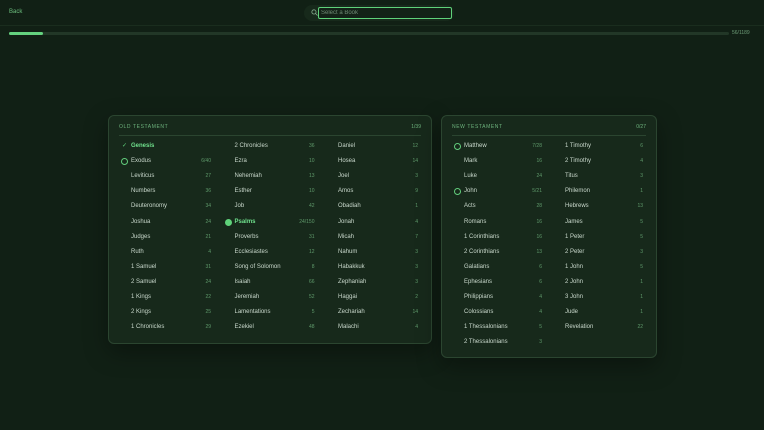 The height and width of the screenshot is (430, 764). Describe the element at coordinates (599, 207) in the screenshot. I see `book-item-hebrews: Hebrews 13` at that location.